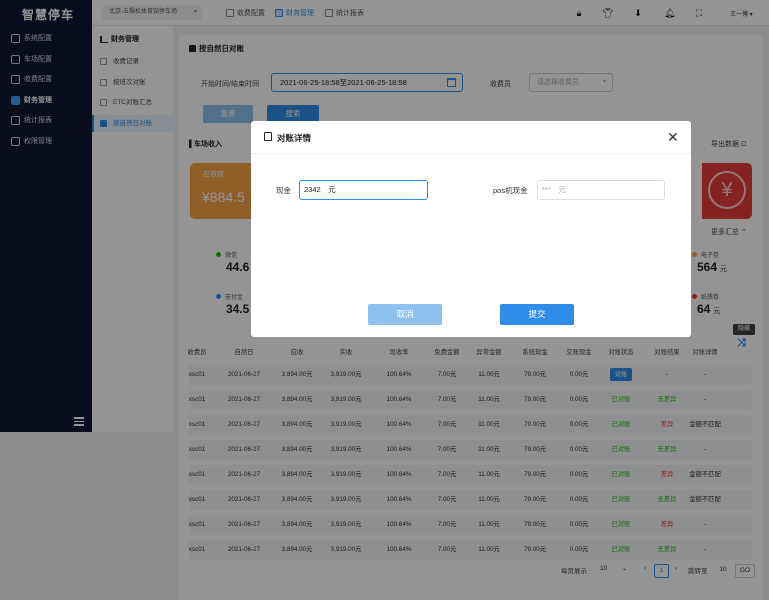 The width and height of the screenshot is (769, 600). I want to click on pos-cash-label: pos机现金, so click(510, 190).